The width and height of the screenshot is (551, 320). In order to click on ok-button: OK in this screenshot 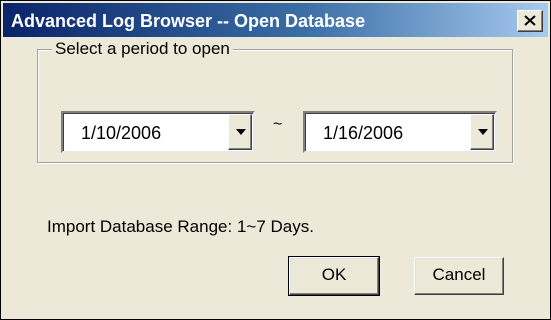, I will do `click(334, 276)`.